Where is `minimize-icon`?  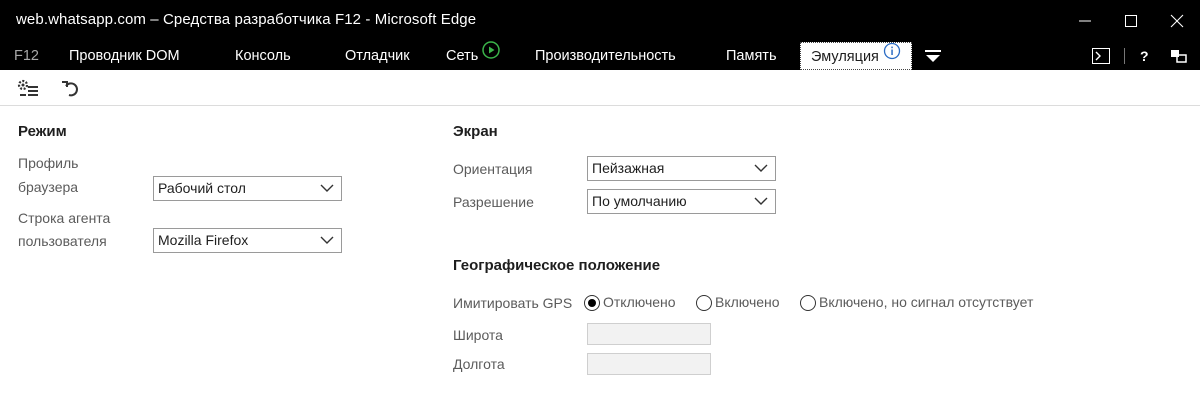 minimize-icon is located at coordinates (1085, 21).